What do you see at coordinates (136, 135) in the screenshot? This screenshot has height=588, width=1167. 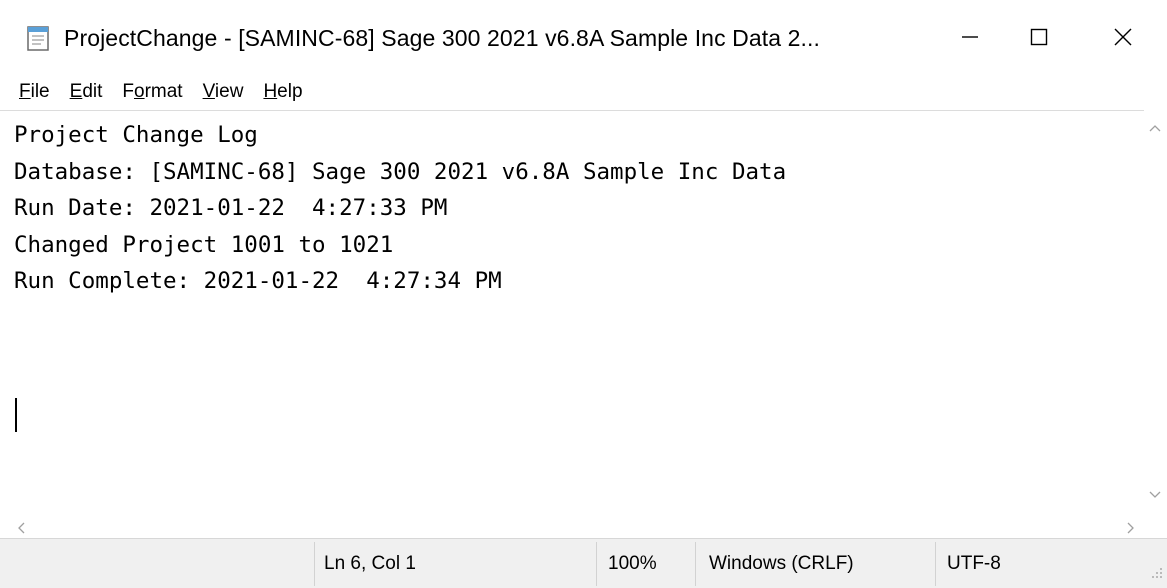 I see `text-line: Project Change Log` at bounding box center [136, 135].